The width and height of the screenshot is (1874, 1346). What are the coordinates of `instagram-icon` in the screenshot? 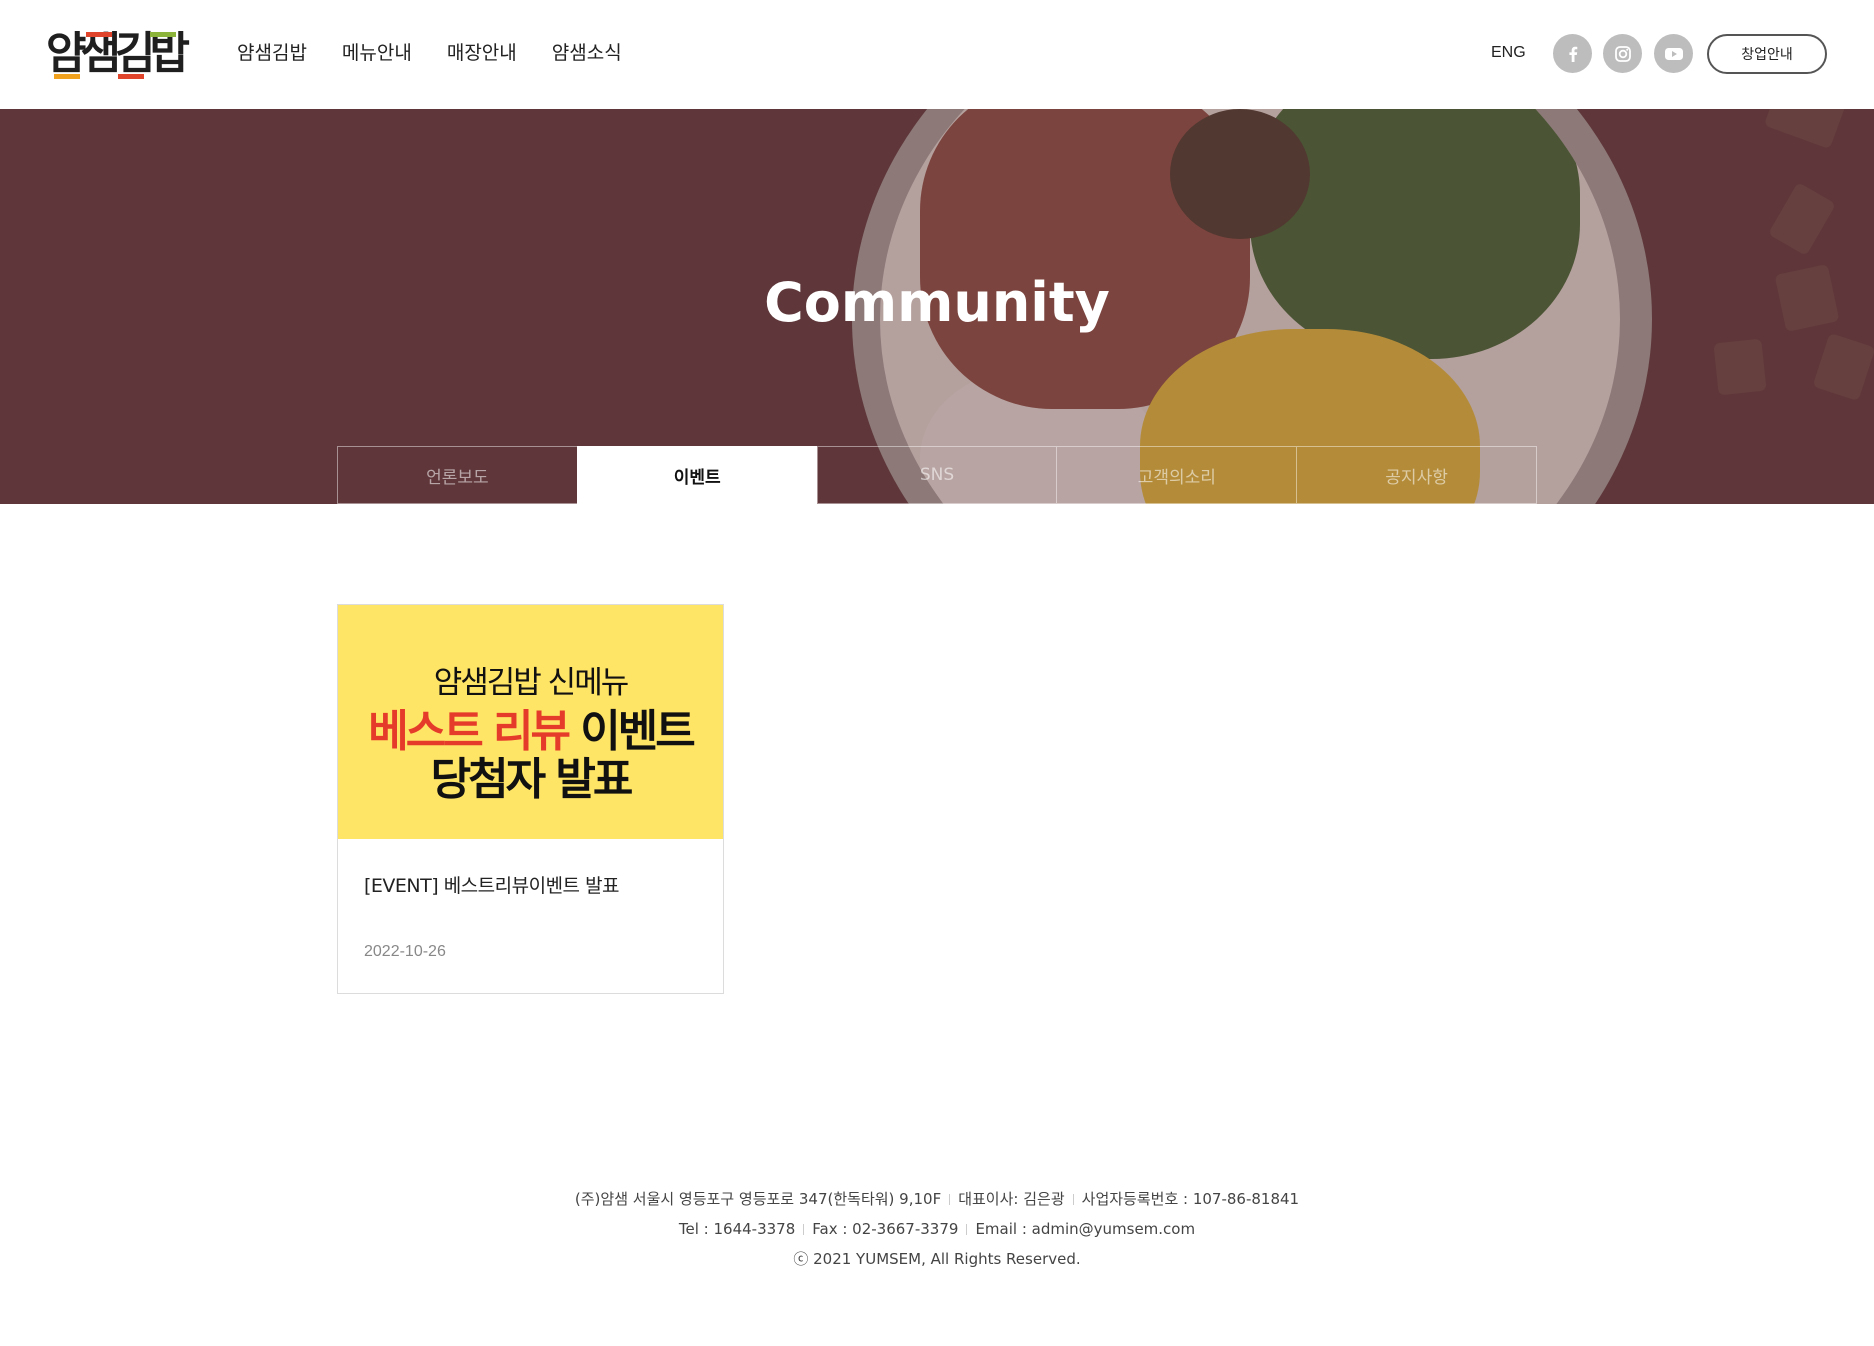 It's located at (1622, 53).